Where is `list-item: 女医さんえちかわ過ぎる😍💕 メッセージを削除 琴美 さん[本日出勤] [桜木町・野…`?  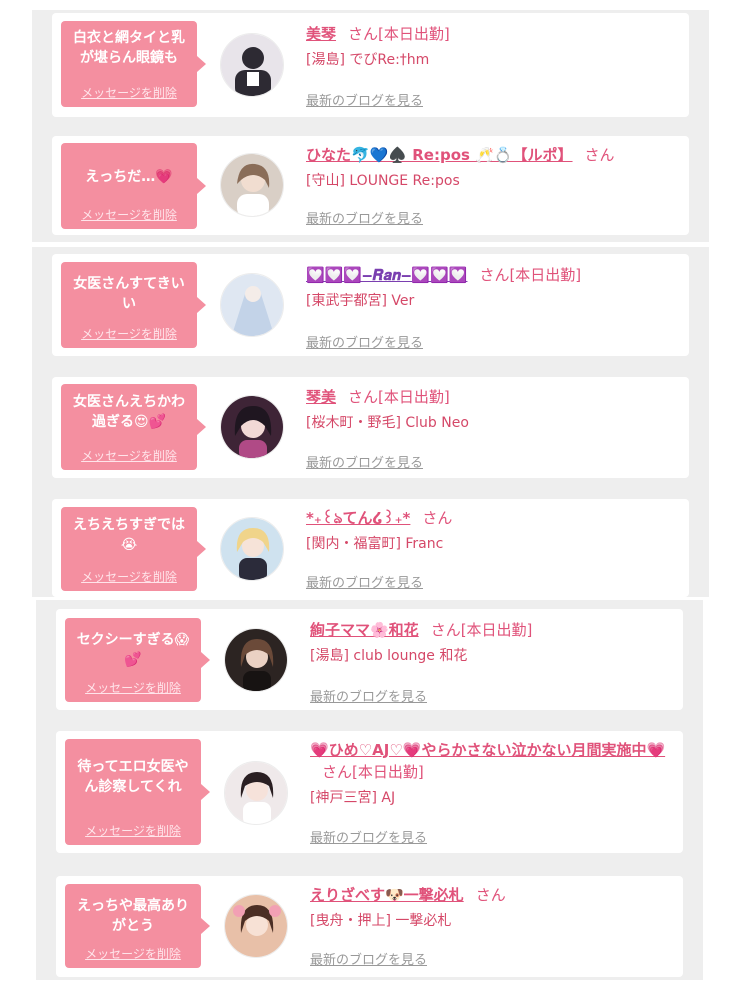
list-item: 女医さんえちかわ過ぎる😍💕 メッセージを削除 琴美 さん[本日出勤] [桜木町・野… is located at coordinates (370, 427).